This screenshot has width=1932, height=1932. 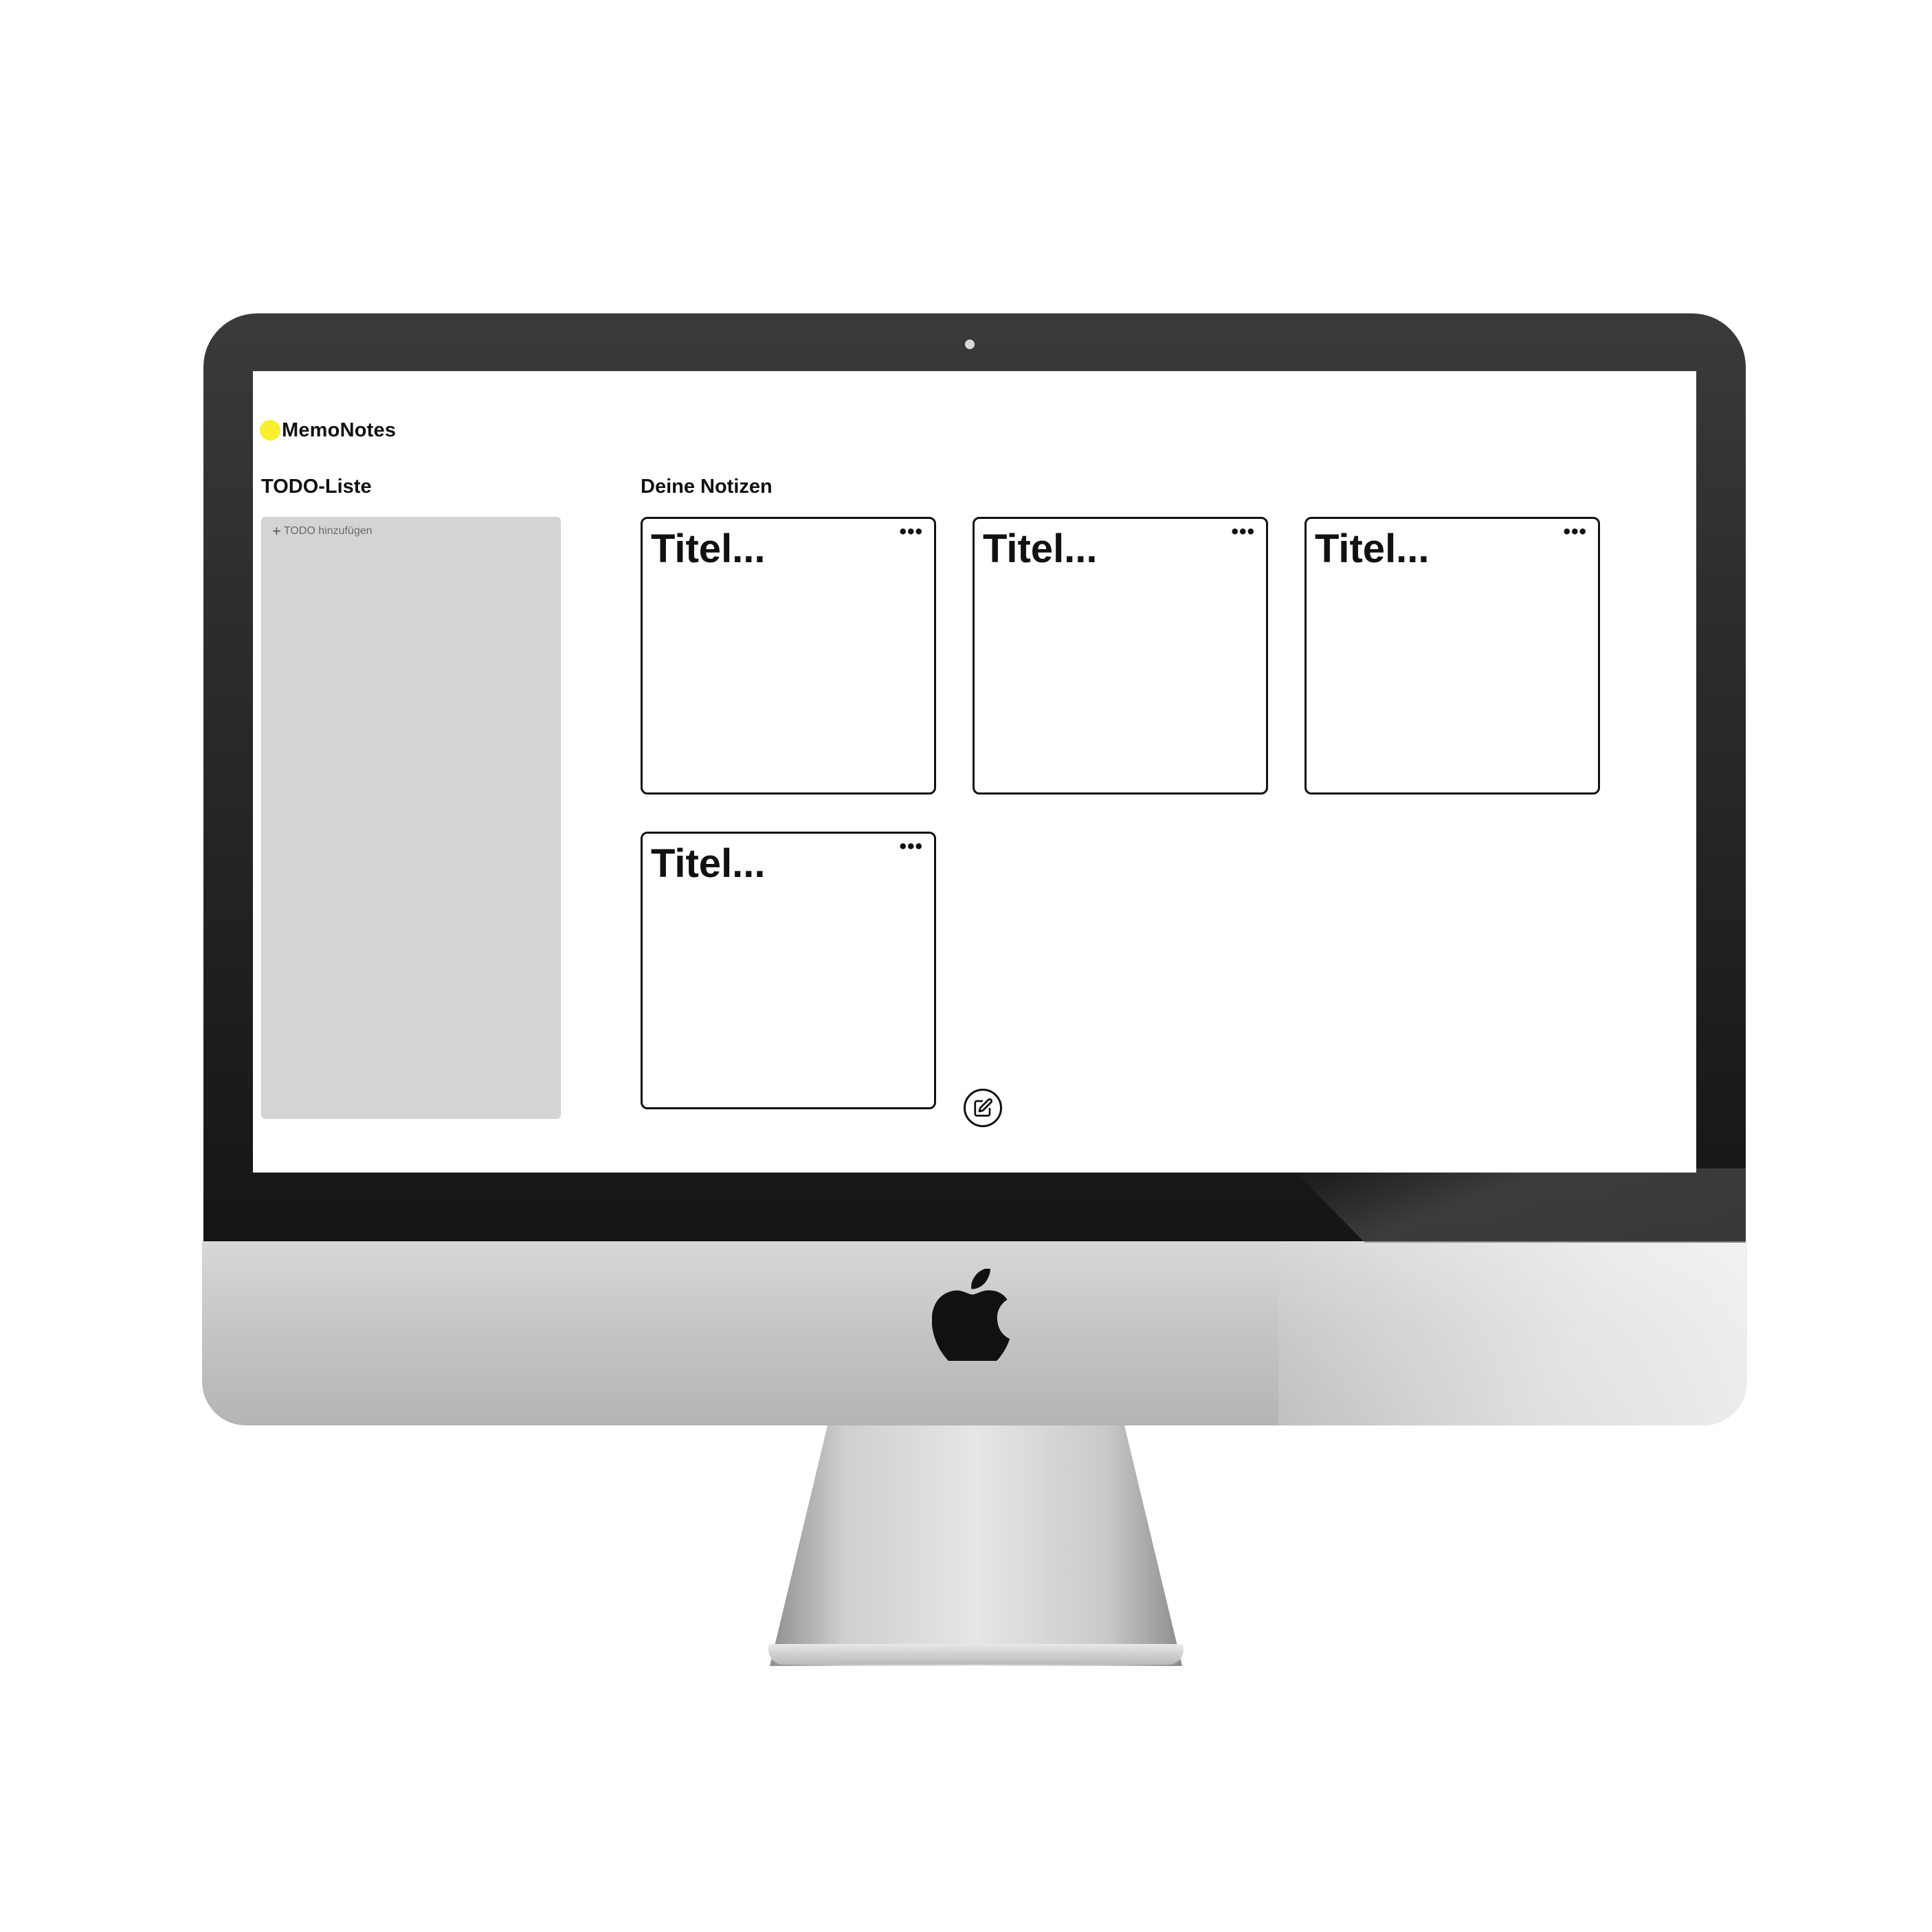 I want to click on new-note-button, so click(x=983, y=1108).